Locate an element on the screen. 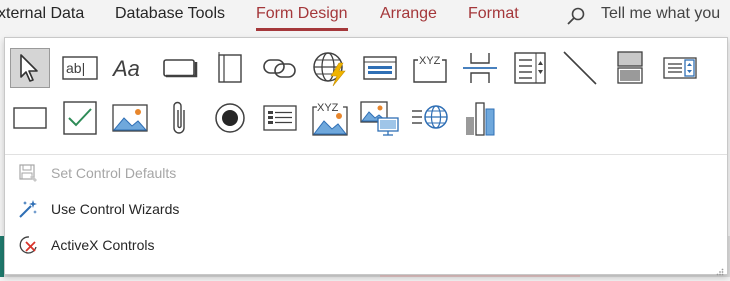 This screenshot has height=281, width=730. label-tool: Aa is located at coordinates (130, 68).